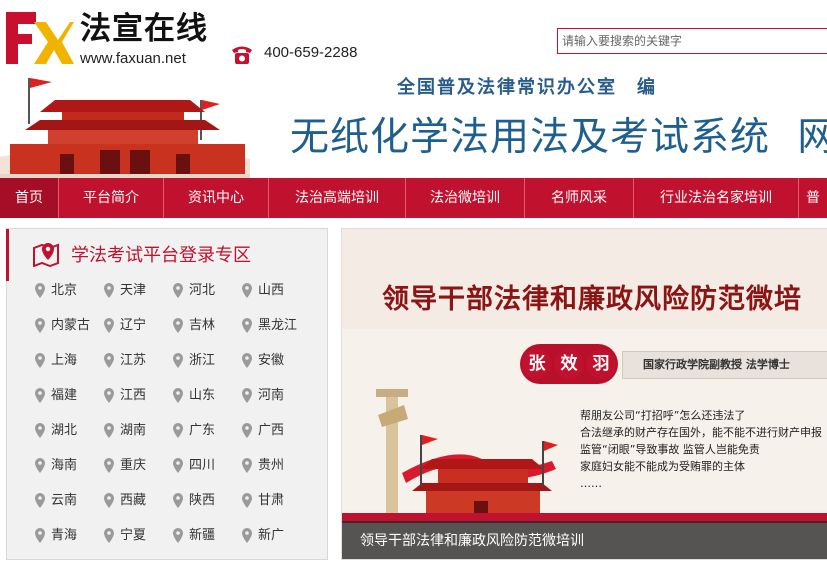 Image resolution: width=827 pixels, height=566 pixels. What do you see at coordinates (113, 40) in the screenshot?
I see `site-logo: 法宣在线 www.faxuan.net` at bounding box center [113, 40].